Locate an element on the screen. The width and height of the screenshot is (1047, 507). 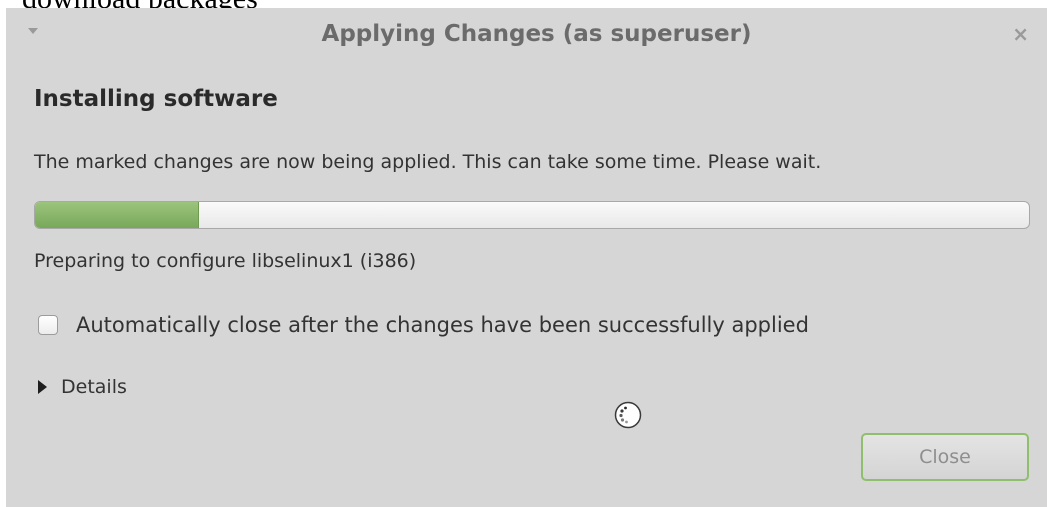
heading: Installing software is located at coordinates (156, 99).